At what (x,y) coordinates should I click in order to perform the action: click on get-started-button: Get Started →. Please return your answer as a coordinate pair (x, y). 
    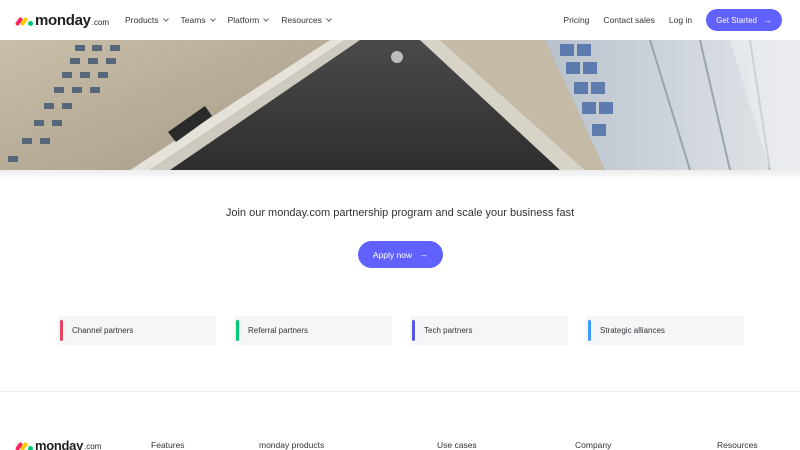
    Looking at the image, I should click on (744, 20).